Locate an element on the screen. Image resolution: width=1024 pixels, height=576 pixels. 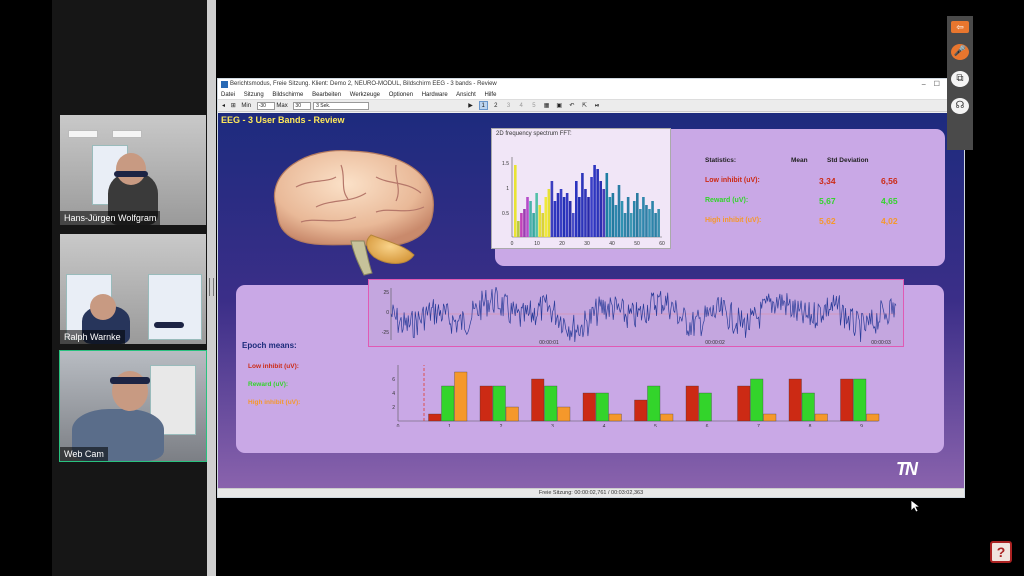
menu-bearbeiten: Bearbeiten is located at coordinates (326, 95).